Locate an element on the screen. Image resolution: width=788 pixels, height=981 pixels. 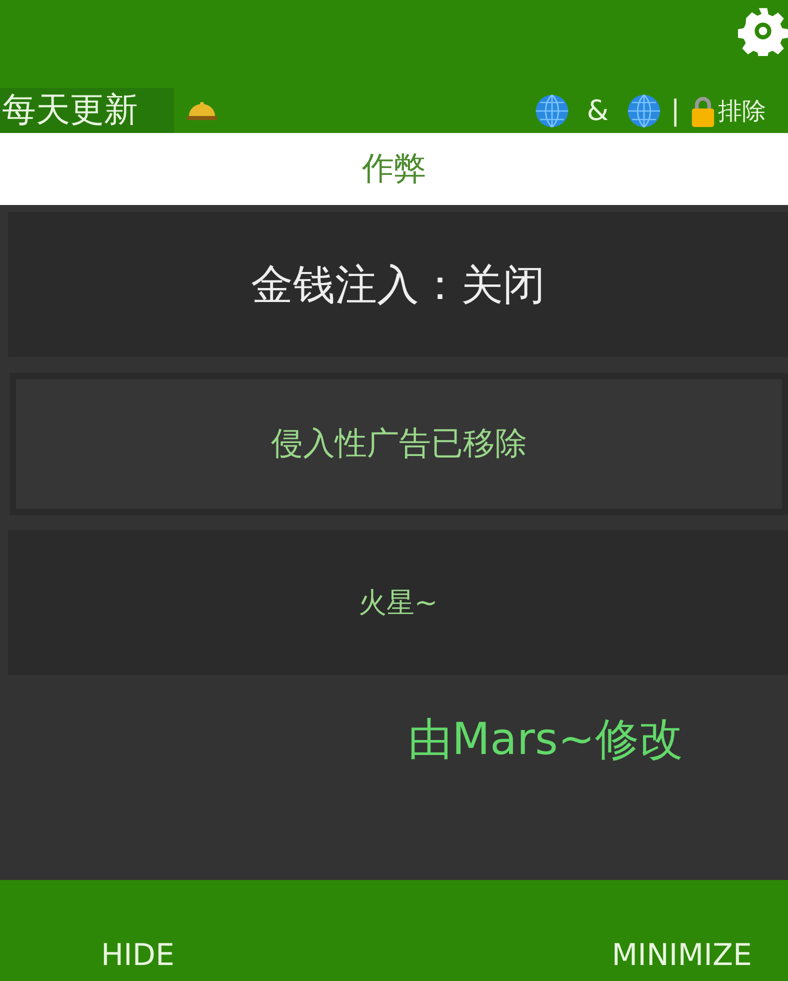
minimize-button: MINIMIZE is located at coordinates (682, 955).